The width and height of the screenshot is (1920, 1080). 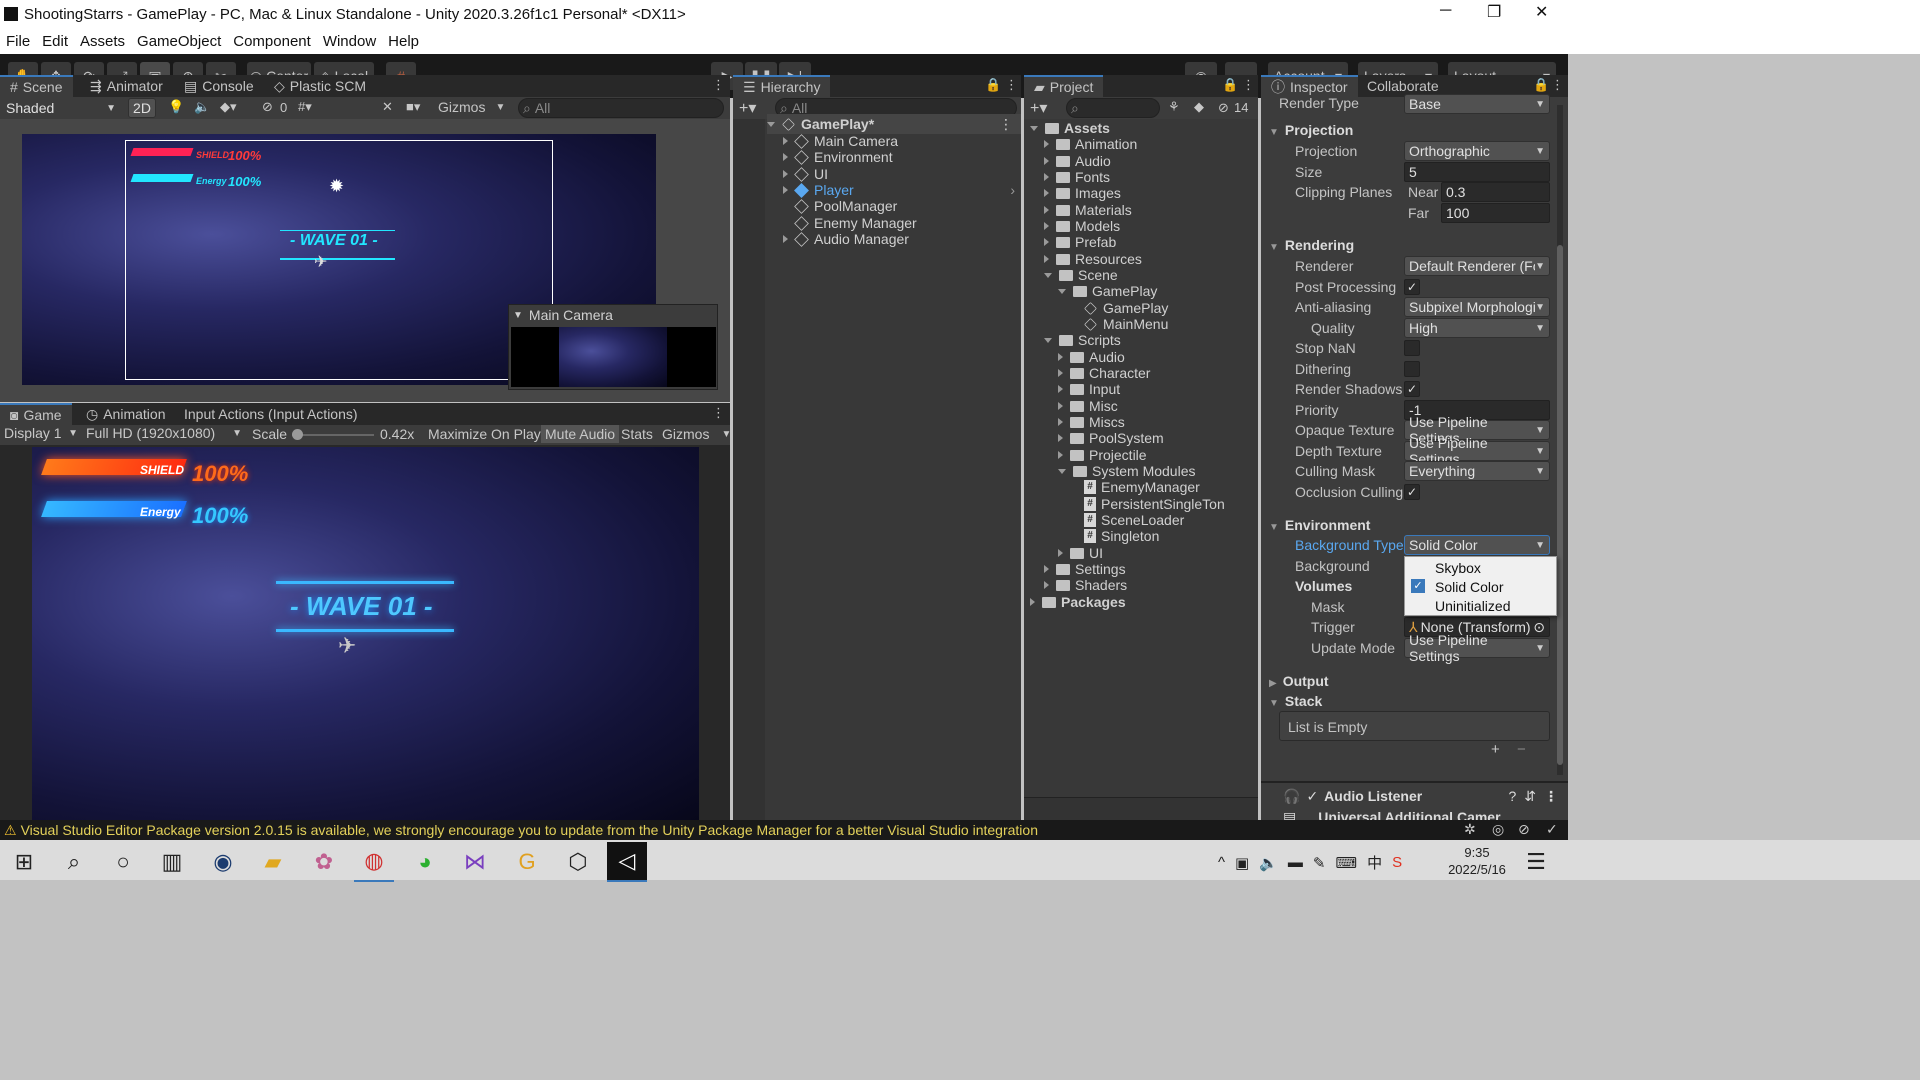 I want to click on mute-audio-button: Mute Audio, so click(x=580, y=434).